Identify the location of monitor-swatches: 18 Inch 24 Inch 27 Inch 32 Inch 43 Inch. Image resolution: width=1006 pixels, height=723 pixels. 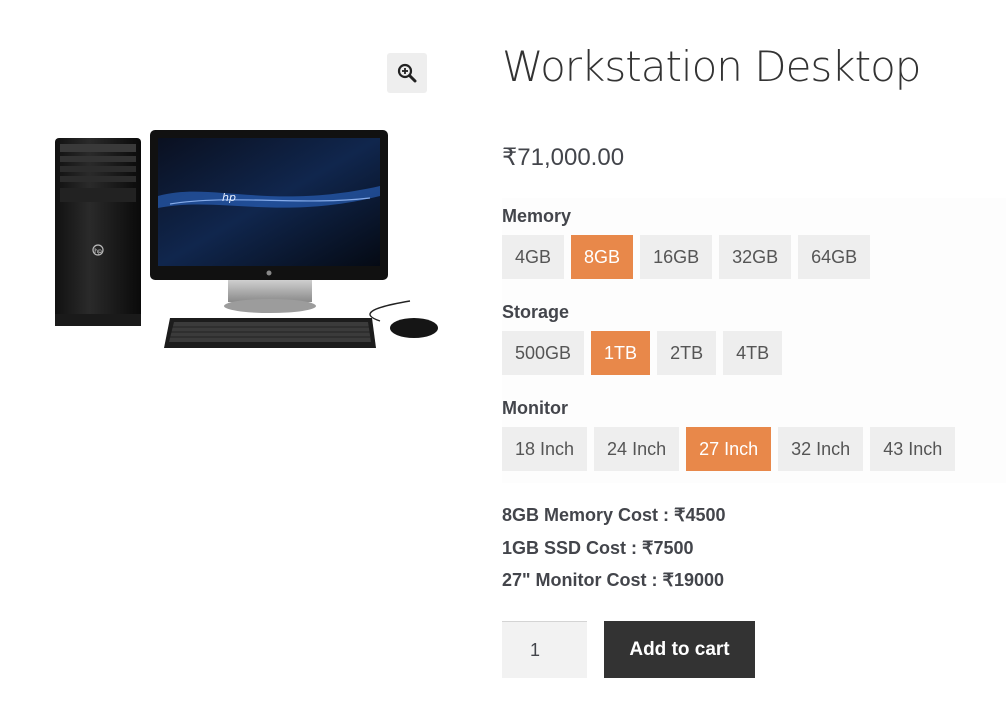
(732, 449).